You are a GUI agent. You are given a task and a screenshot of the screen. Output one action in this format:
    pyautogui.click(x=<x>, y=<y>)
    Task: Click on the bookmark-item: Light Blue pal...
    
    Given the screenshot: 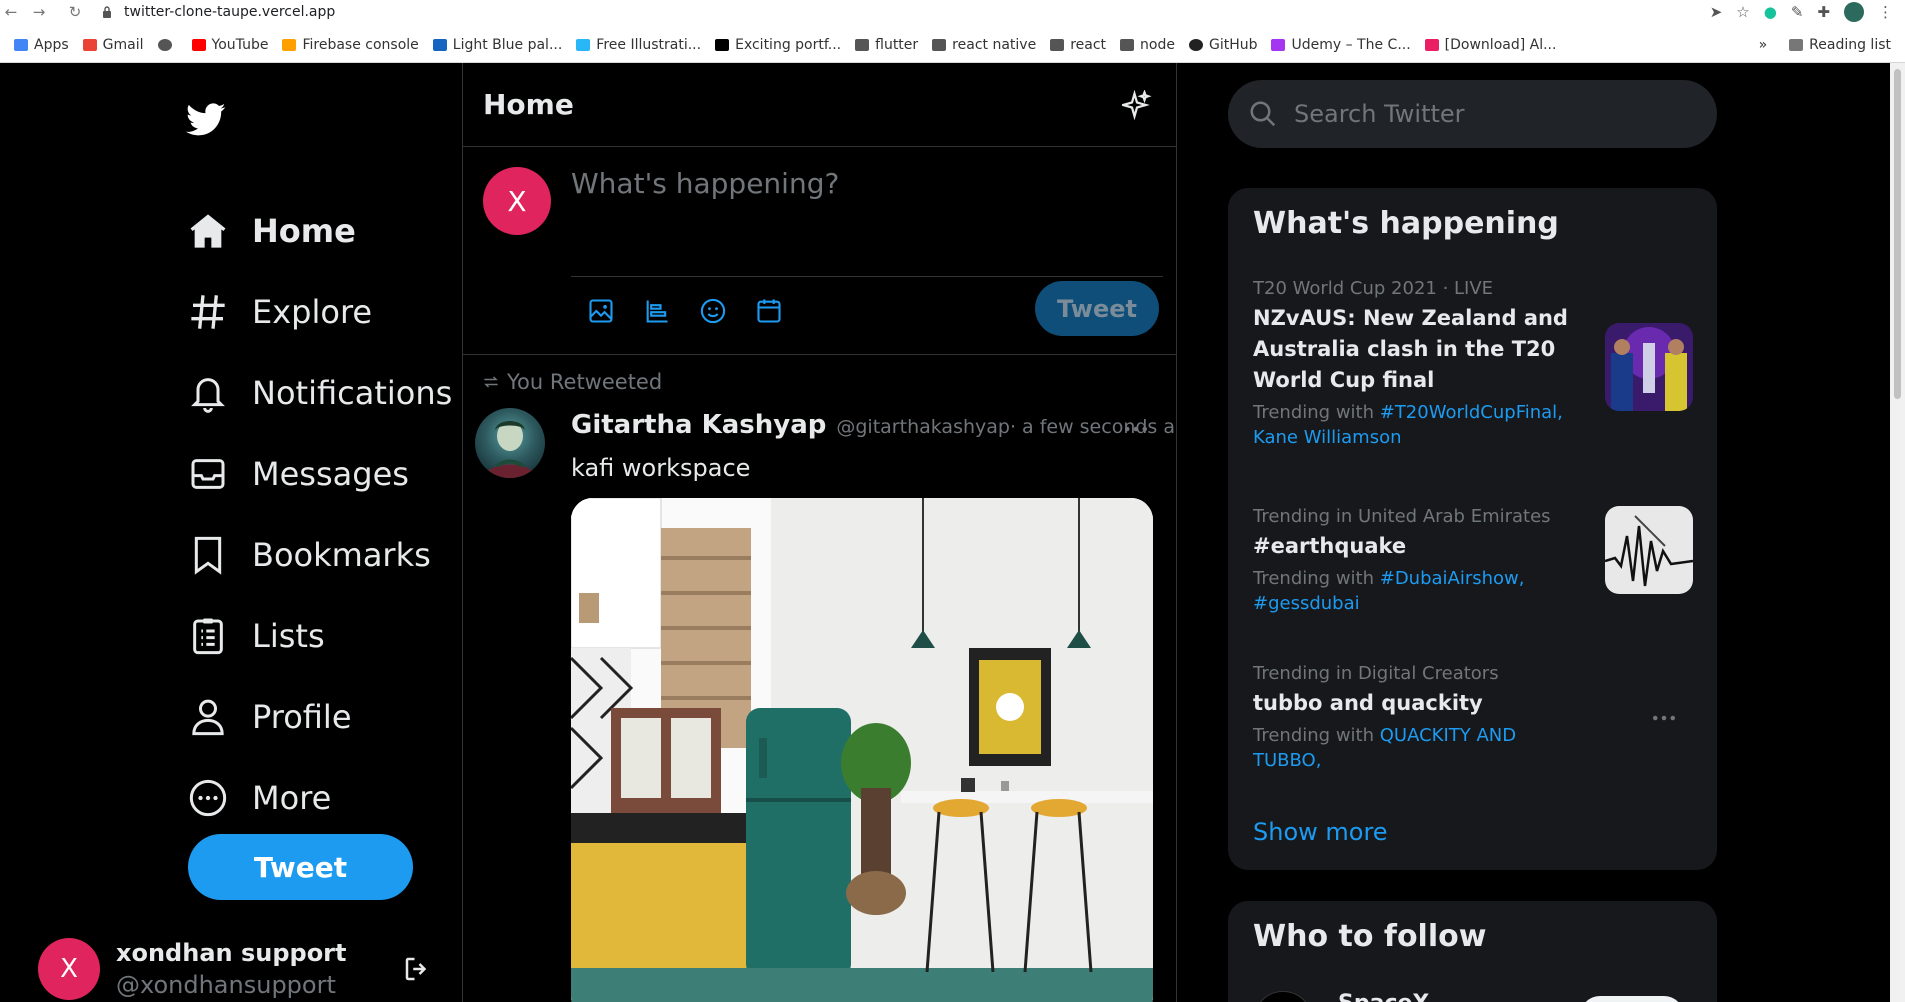 What is the action you would take?
    pyautogui.click(x=497, y=45)
    